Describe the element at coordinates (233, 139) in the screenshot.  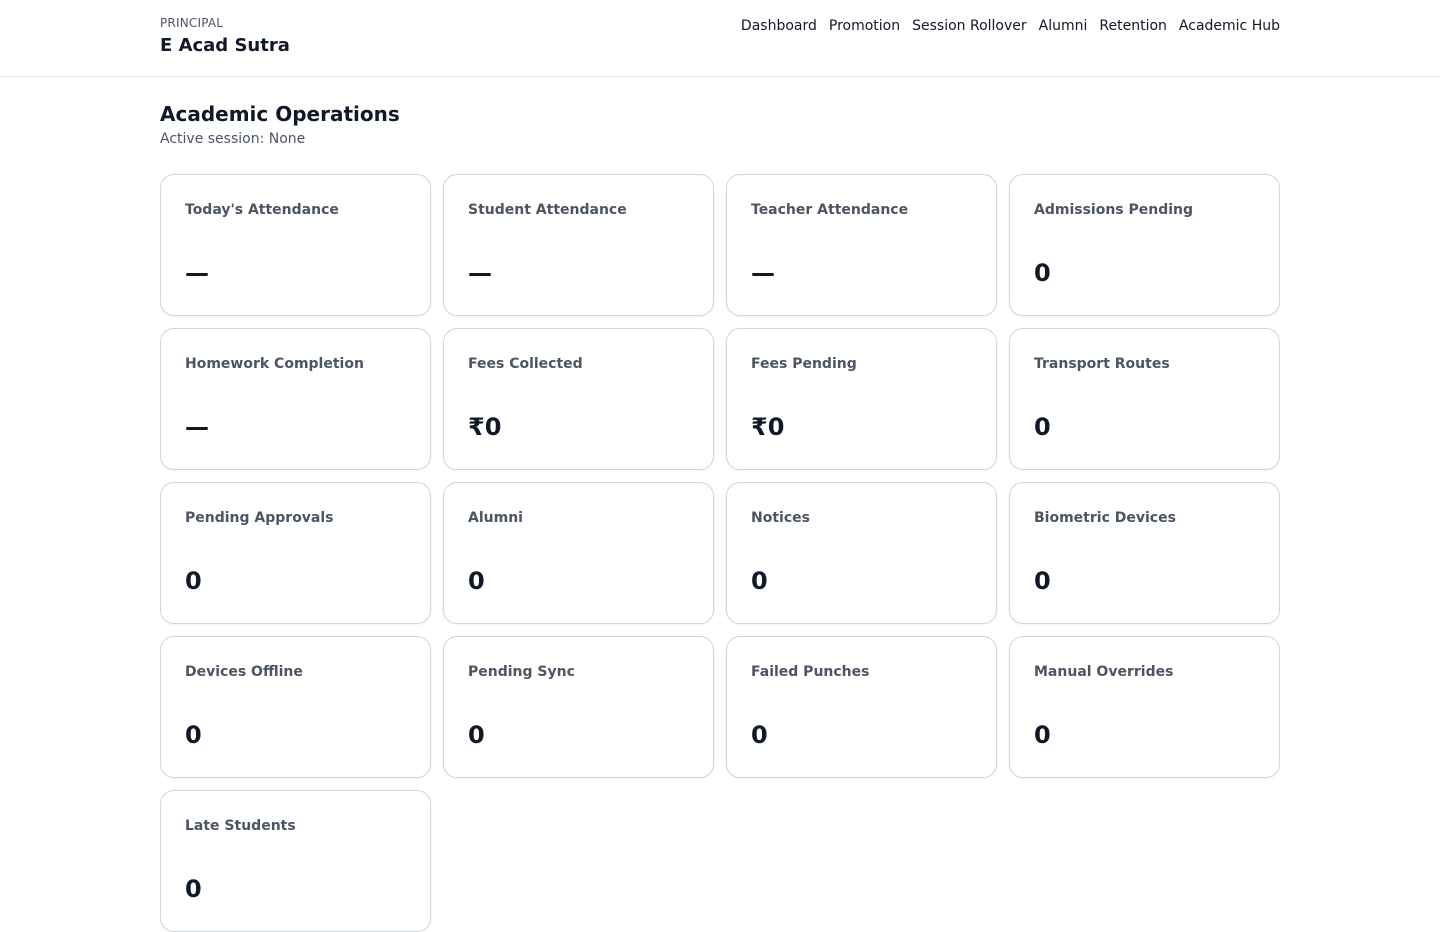
I see `active-session: Active session: None` at that location.